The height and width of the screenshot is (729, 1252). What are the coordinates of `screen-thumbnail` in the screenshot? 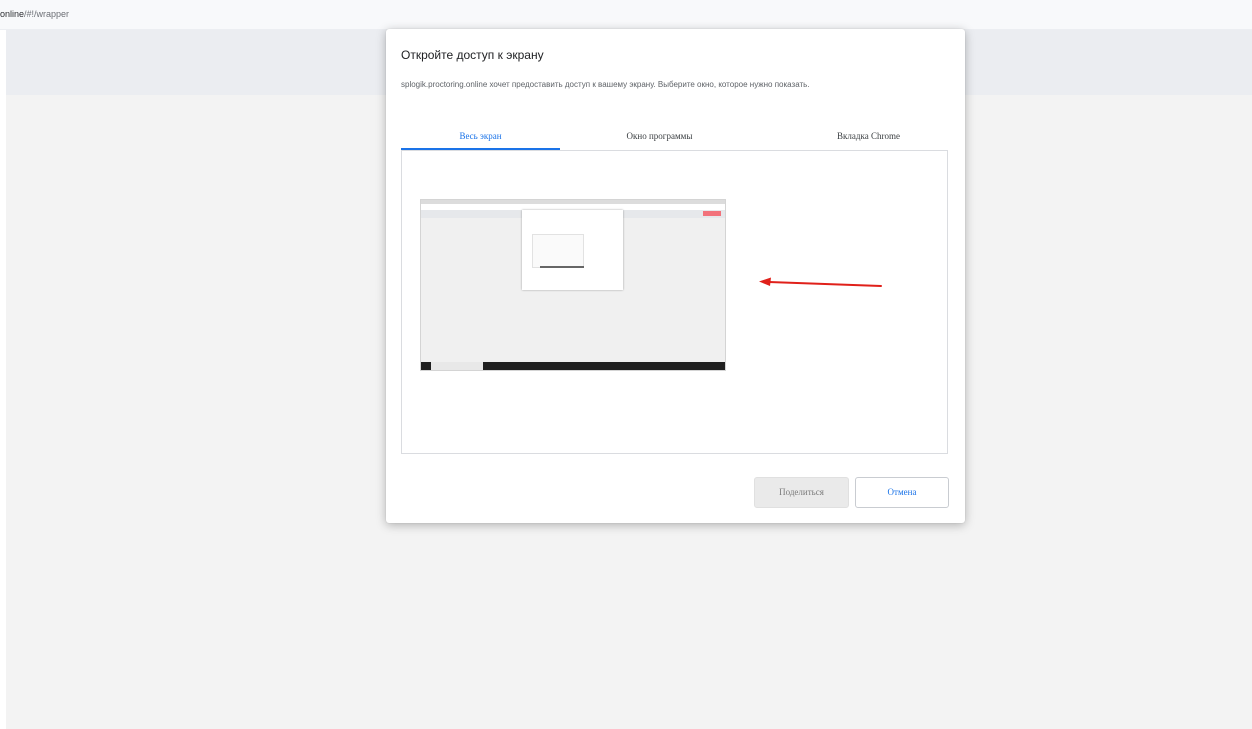 It's located at (573, 285).